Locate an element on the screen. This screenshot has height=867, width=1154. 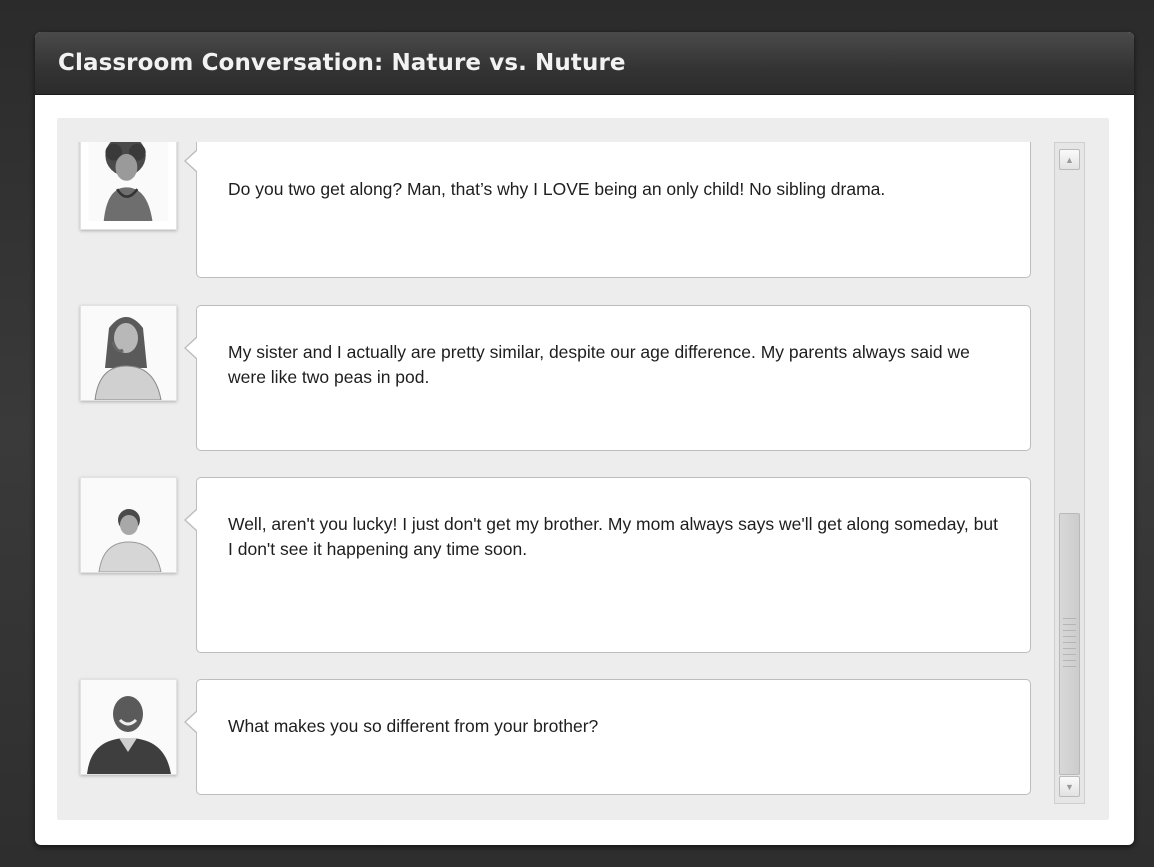
scrollbar-thumb is located at coordinates (1069, 644).